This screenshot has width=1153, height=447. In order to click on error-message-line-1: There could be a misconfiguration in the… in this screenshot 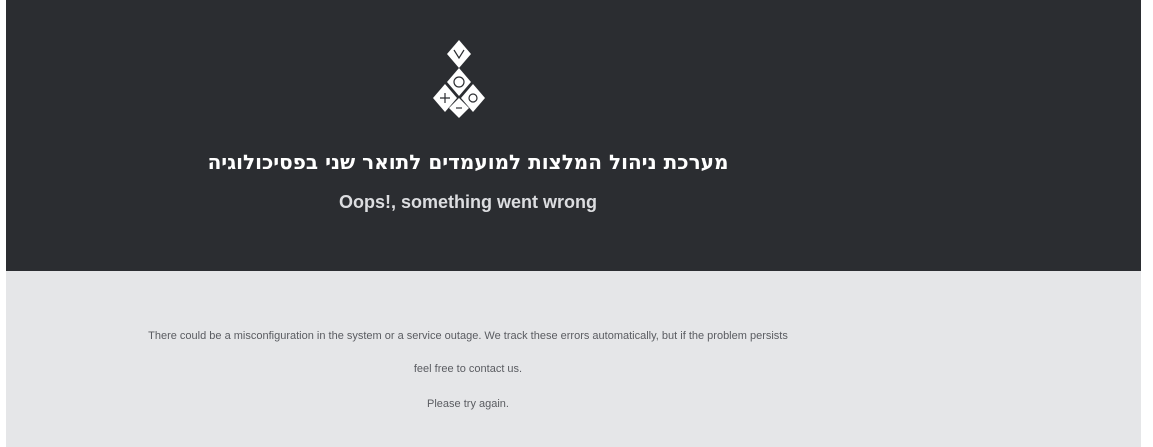, I will do `click(468, 336)`.